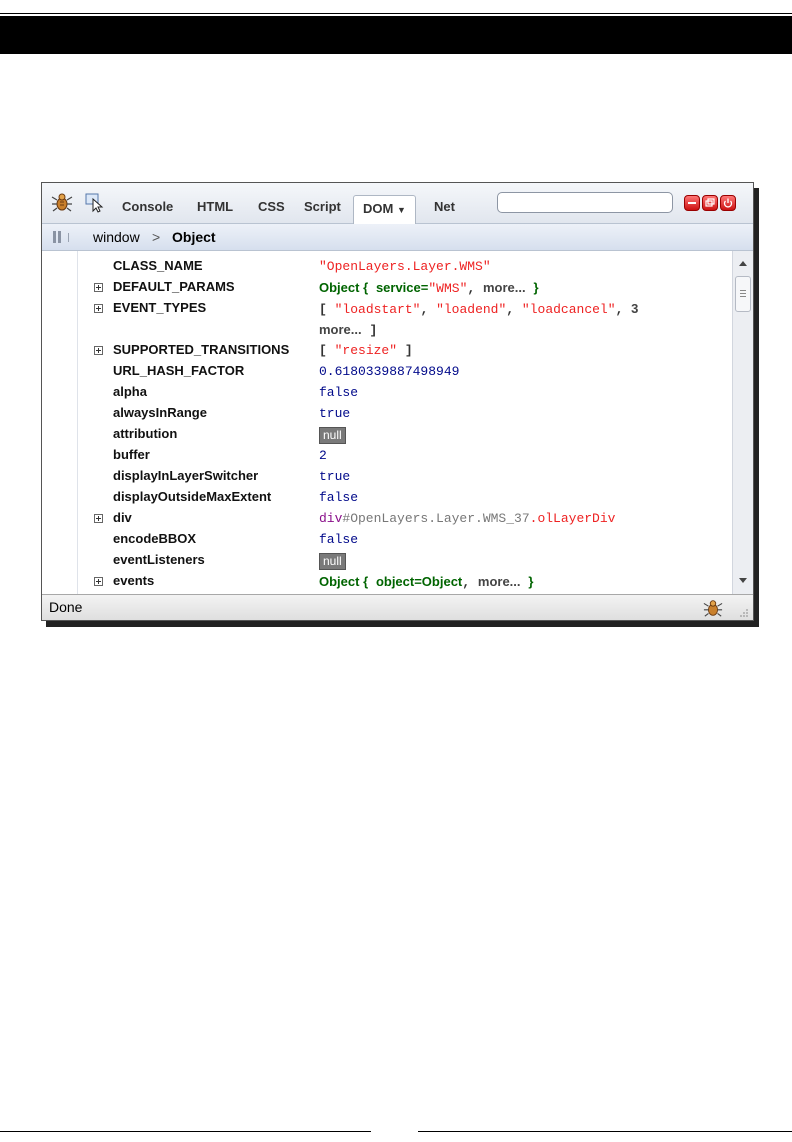 The width and height of the screenshot is (792, 1142). I want to click on page-top-rule, so click(396, 13).